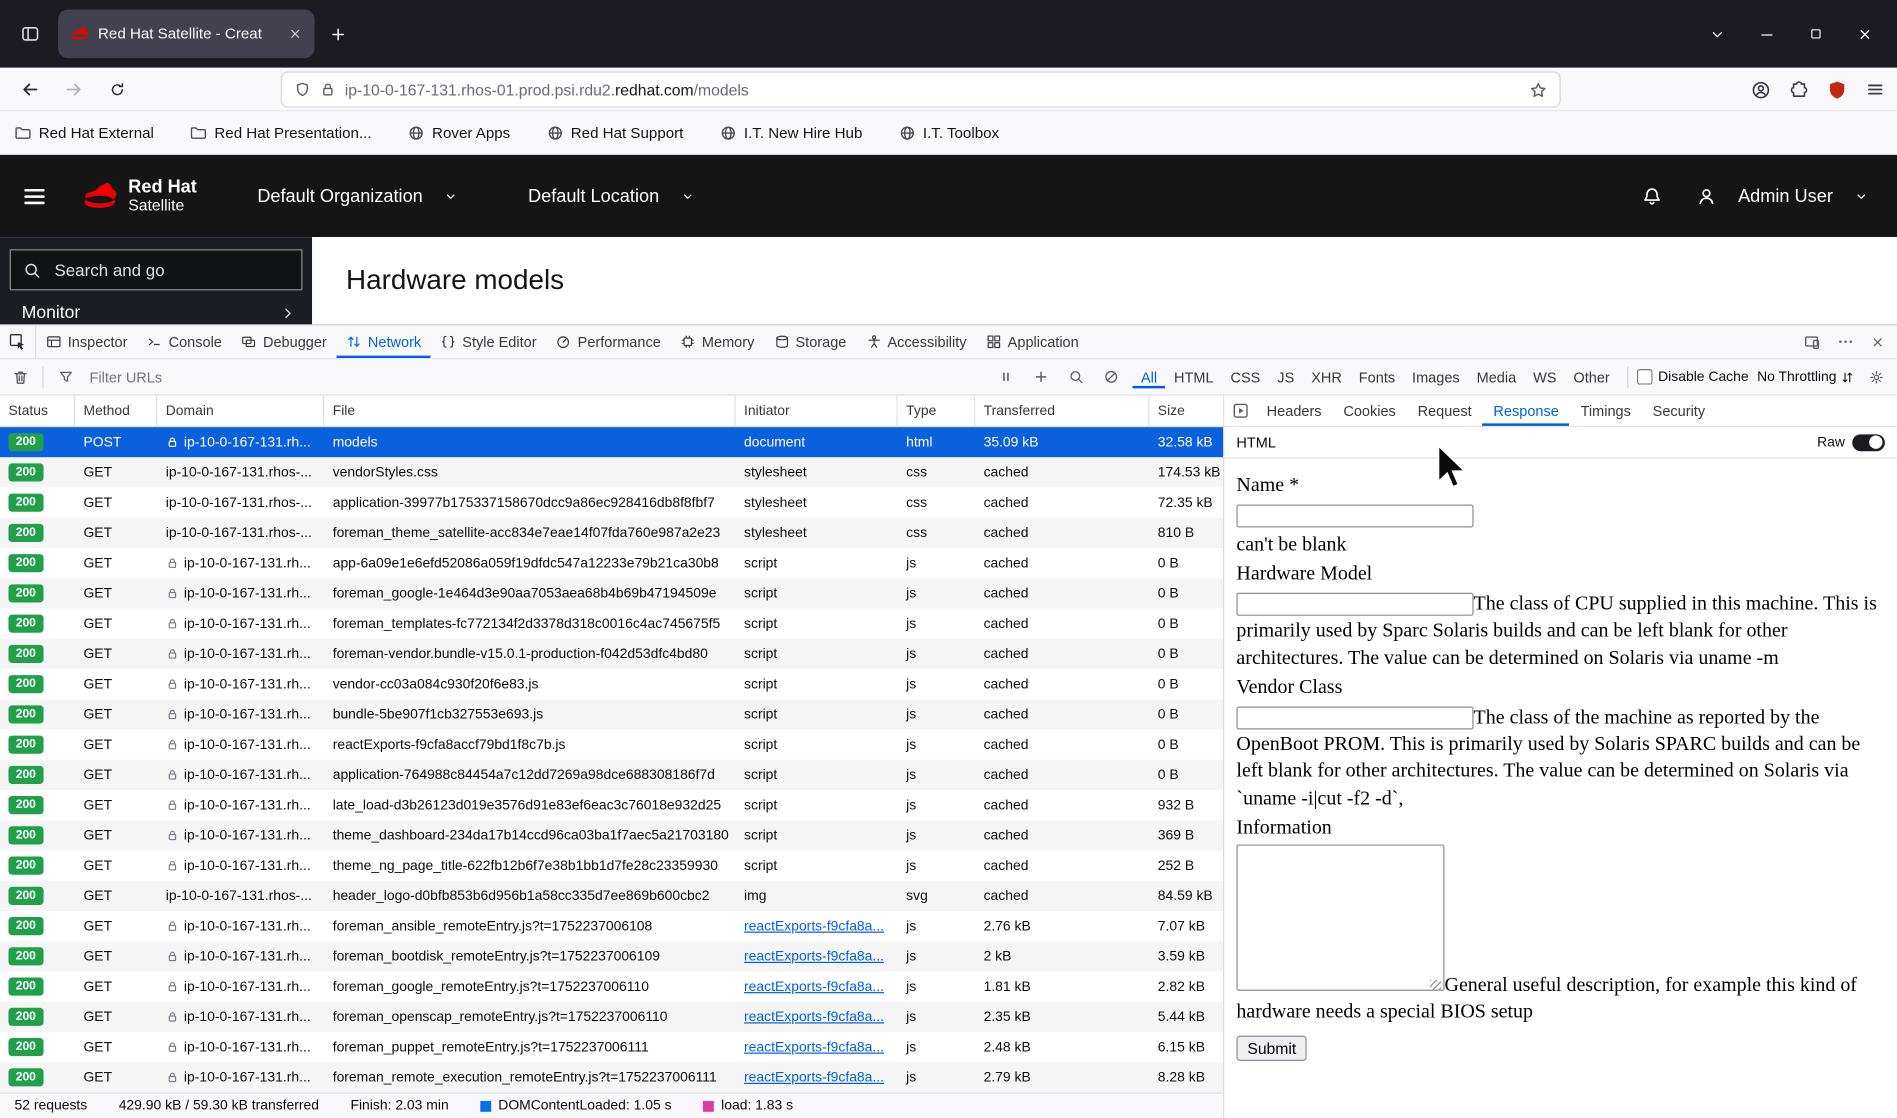 The image size is (1897, 1118). Describe the element at coordinates (1435, 985) in the screenshot. I see `resize-handle` at that location.